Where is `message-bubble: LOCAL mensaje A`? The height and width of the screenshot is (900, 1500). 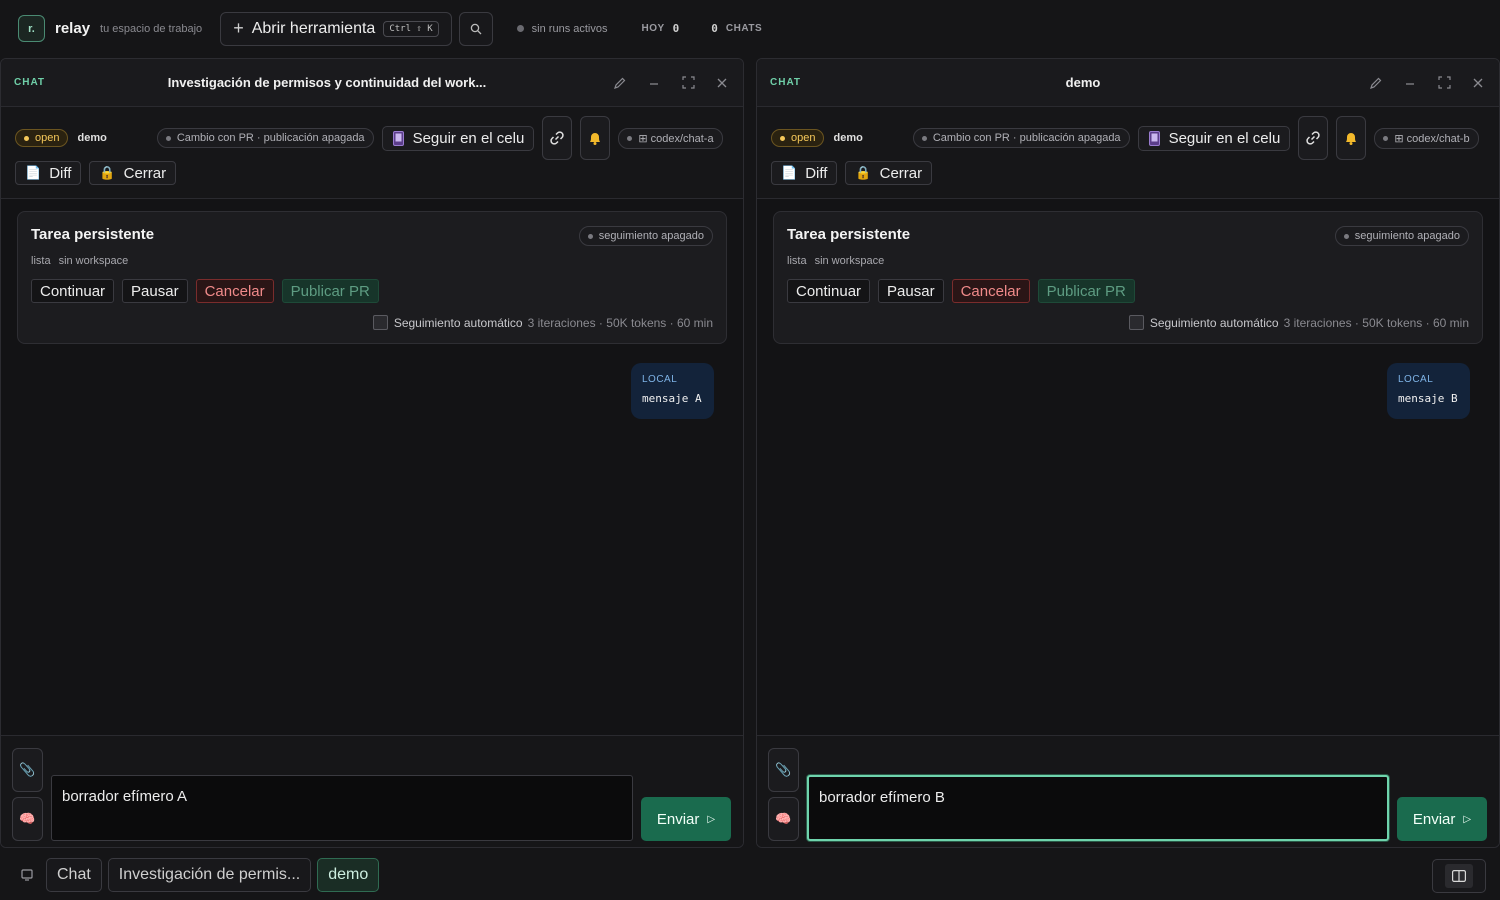
message-bubble: LOCAL mensaje A is located at coordinates (672, 391).